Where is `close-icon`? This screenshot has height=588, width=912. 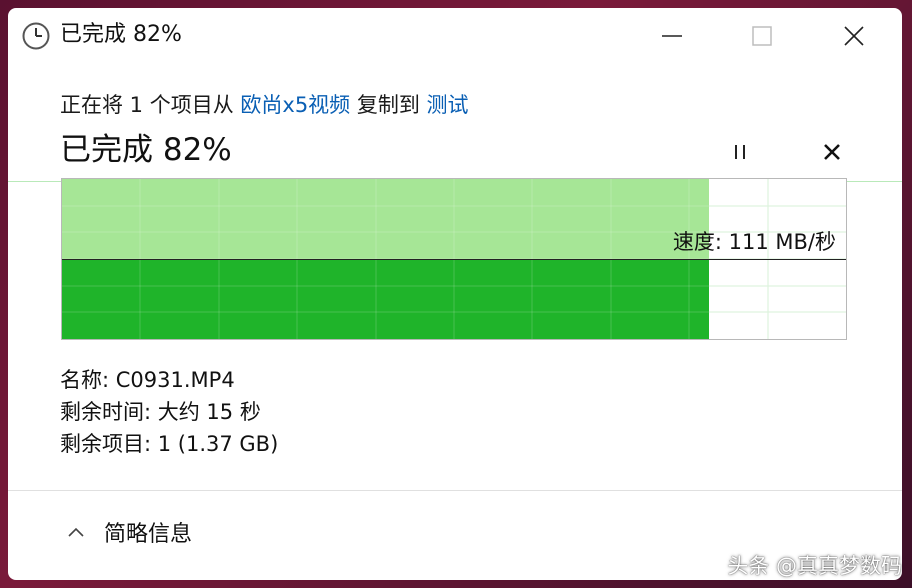
close-icon is located at coordinates (854, 36).